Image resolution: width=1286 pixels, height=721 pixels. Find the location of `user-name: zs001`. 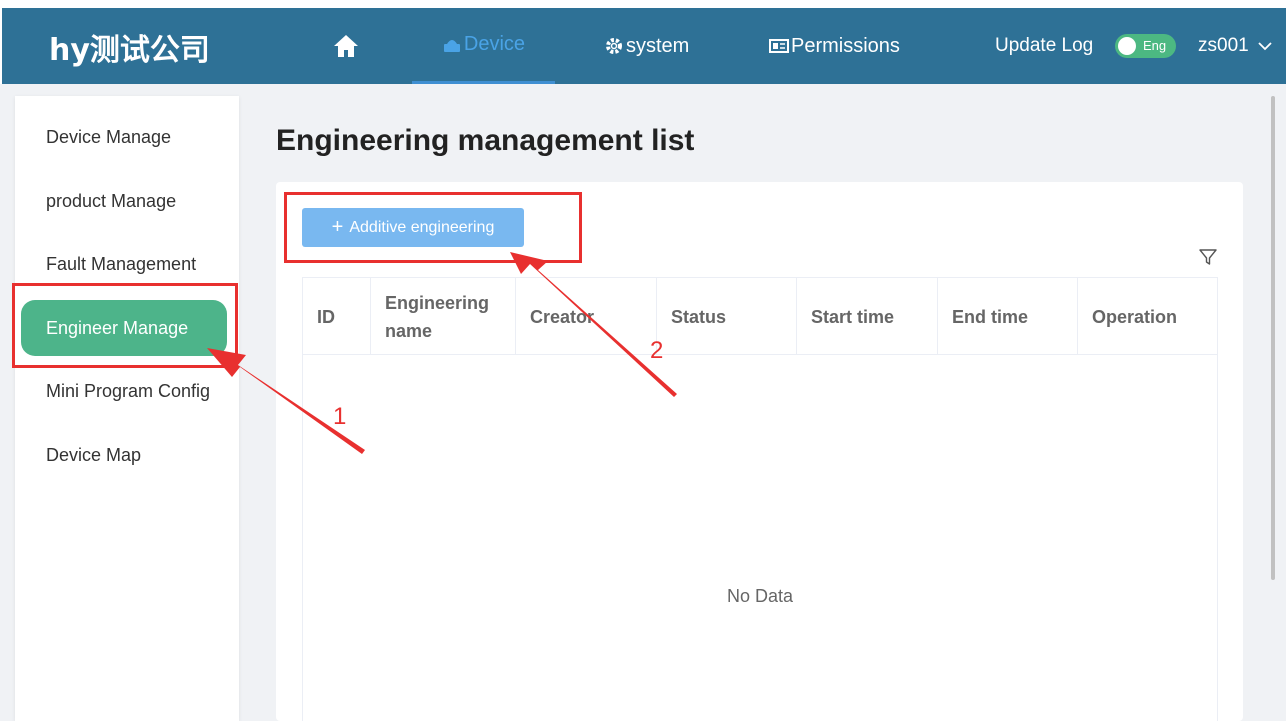

user-name: zs001 is located at coordinates (1223, 45).